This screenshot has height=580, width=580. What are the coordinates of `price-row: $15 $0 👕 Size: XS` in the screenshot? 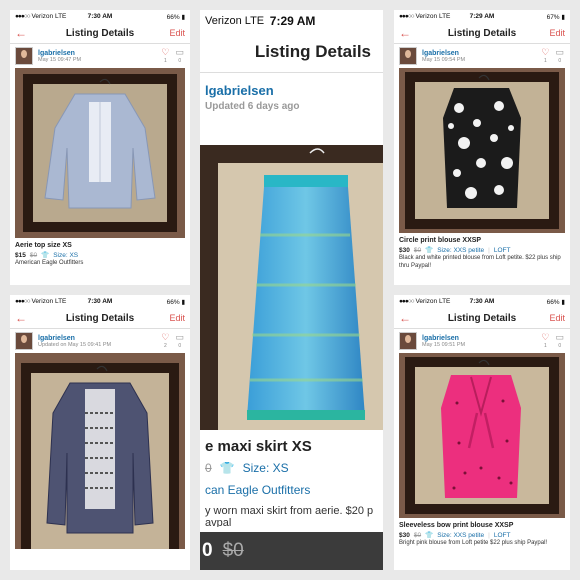 It's located at (100, 255).